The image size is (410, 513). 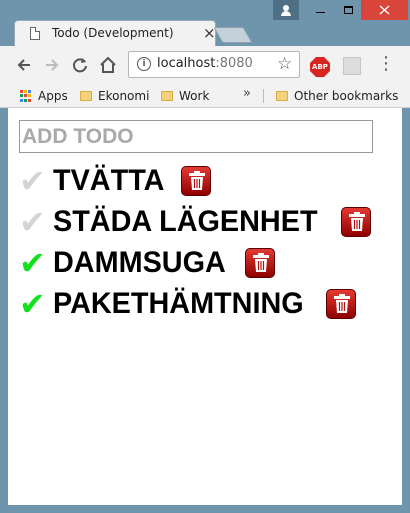 What do you see at coordinates (185, 222) in the screenshot?
I see `todo-text: STÄDA LÄGENHET` at bounding box center [185, 222].